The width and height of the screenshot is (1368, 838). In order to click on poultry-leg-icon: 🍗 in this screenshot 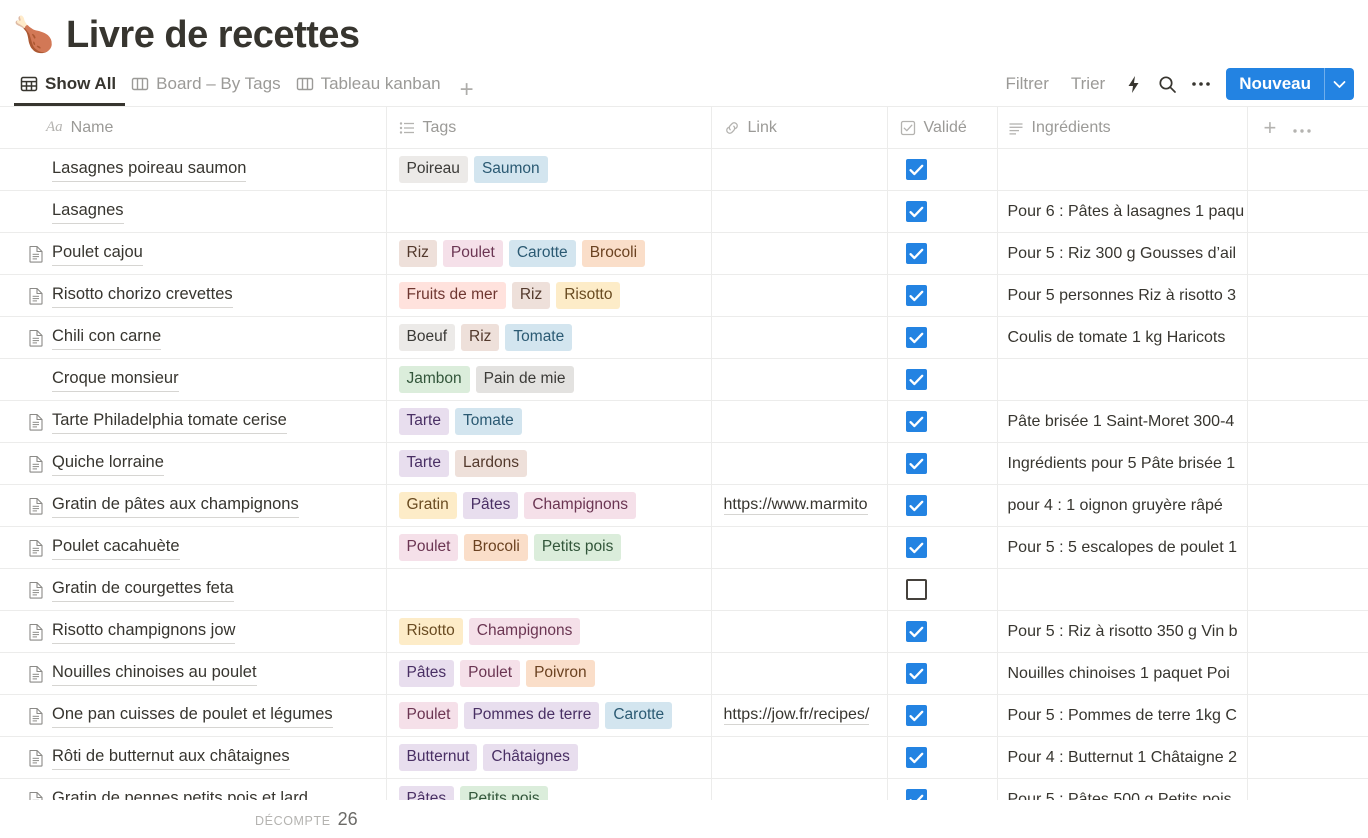, I will do `click(34, 35)`.